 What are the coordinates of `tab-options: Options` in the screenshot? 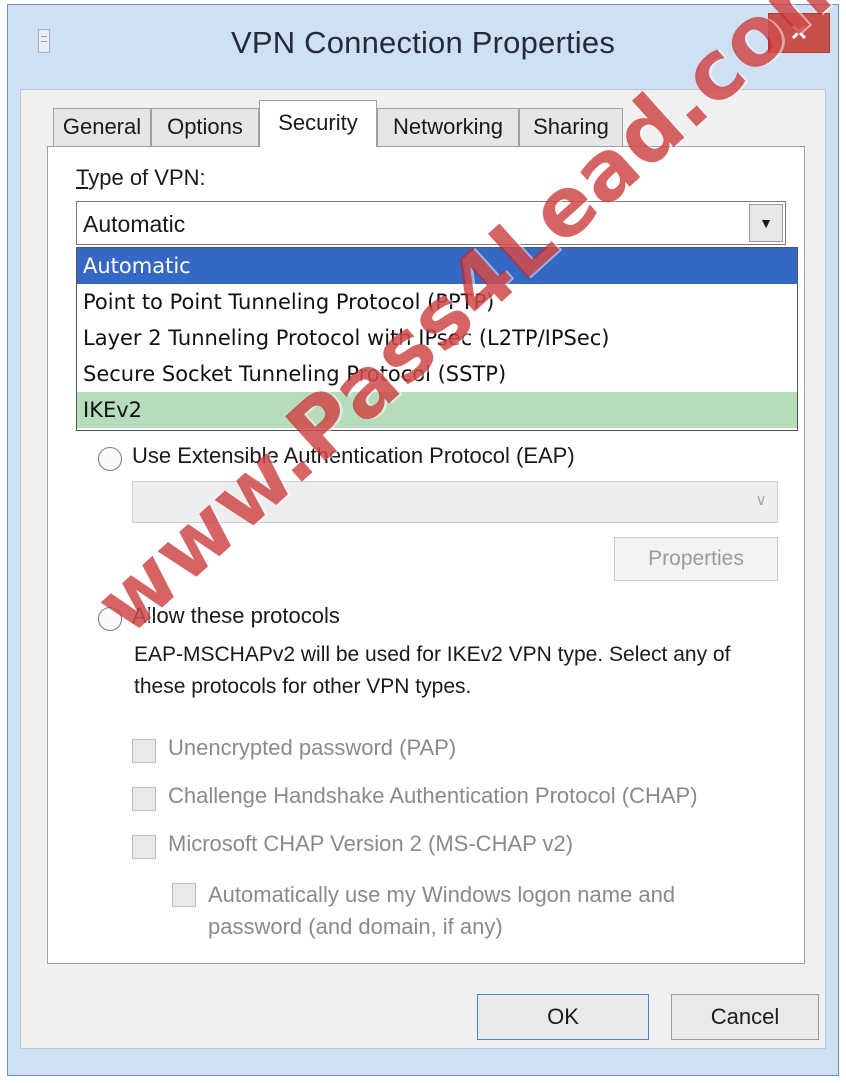 It's located at (205, 127).